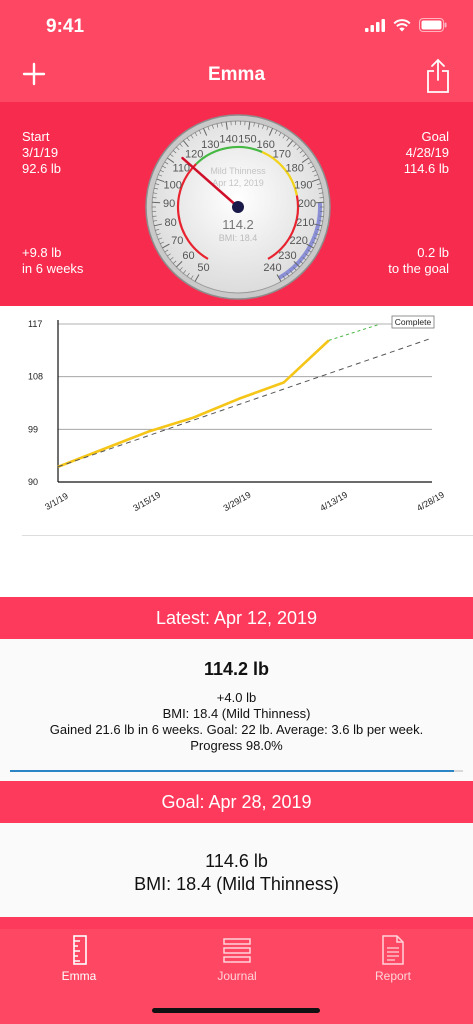 The height and width of the screenshot is (1024, 473). Describe the element at coordinates (35, 324) in the screenshot. I see `chart-y-tick-label: 117` at that location.